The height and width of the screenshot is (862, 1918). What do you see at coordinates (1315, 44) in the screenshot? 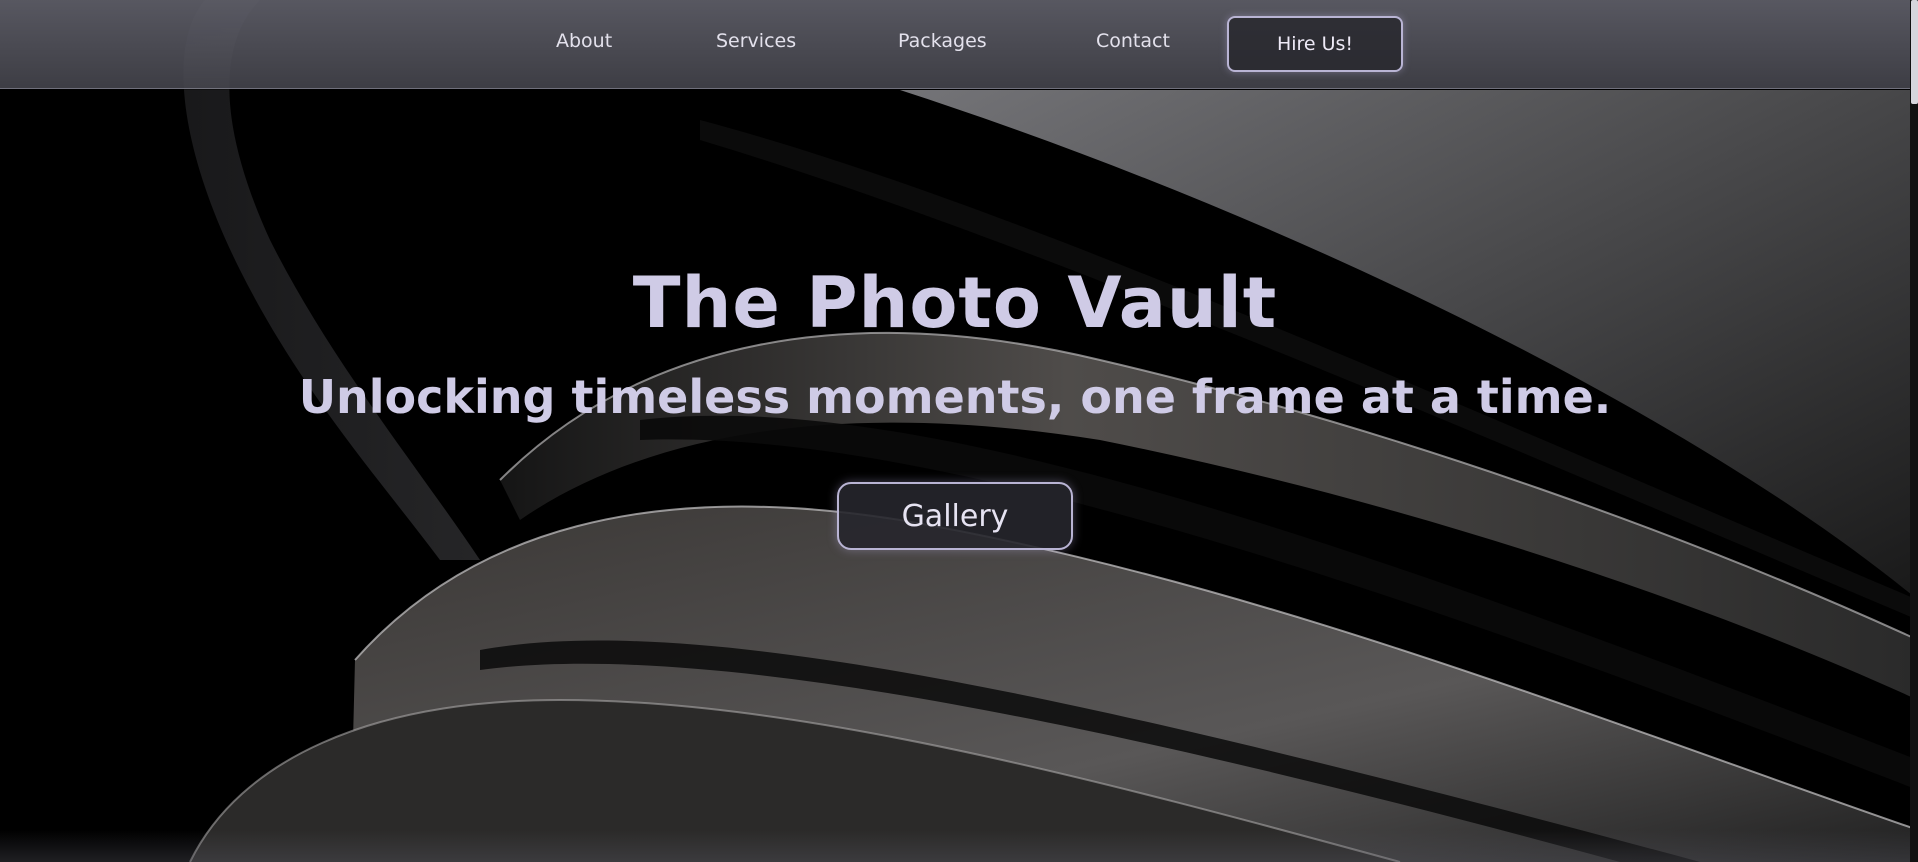
I see `hire-us-button: Hire Us!` at bounding box center [1315, 44].